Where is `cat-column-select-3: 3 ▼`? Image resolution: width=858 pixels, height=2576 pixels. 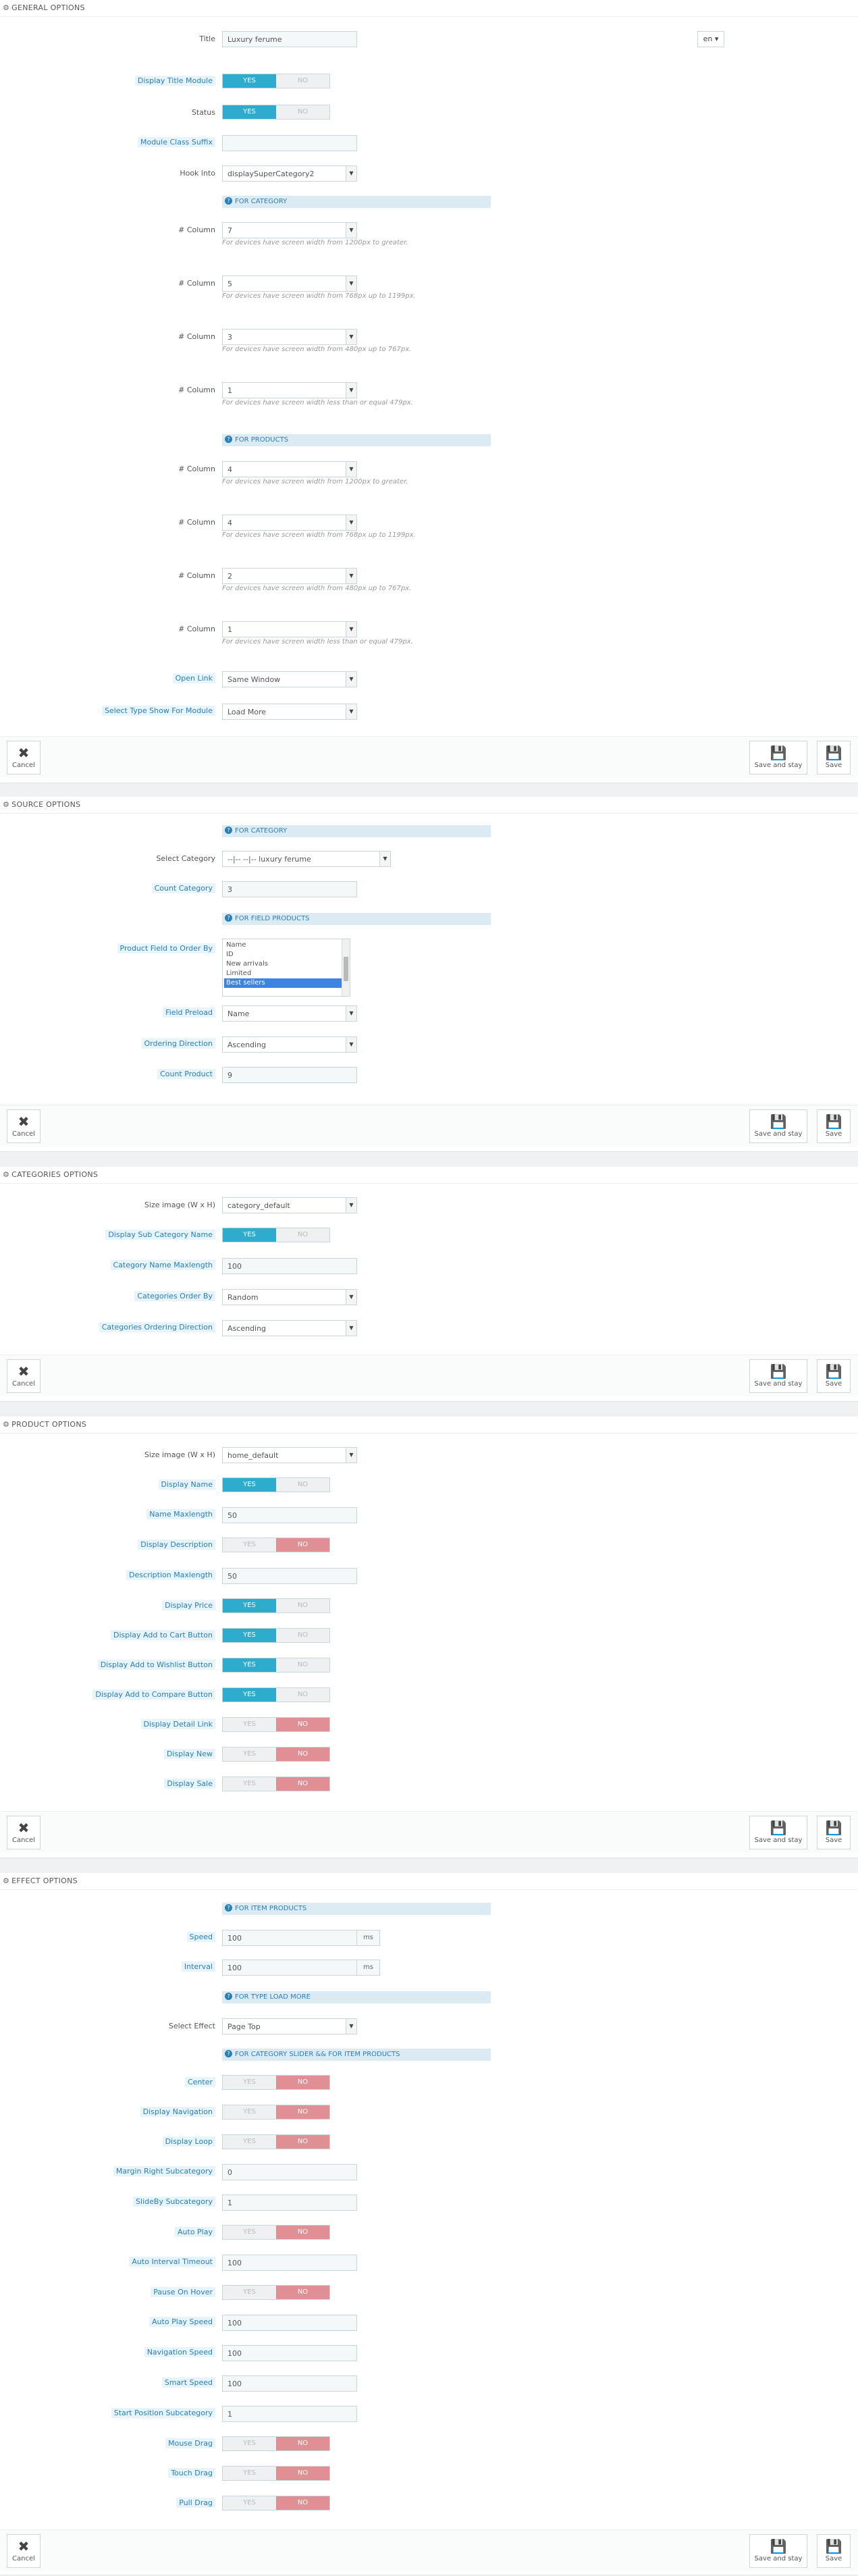 cat-column-select-3: 3 ▼ is located at coordinates (289, 337).